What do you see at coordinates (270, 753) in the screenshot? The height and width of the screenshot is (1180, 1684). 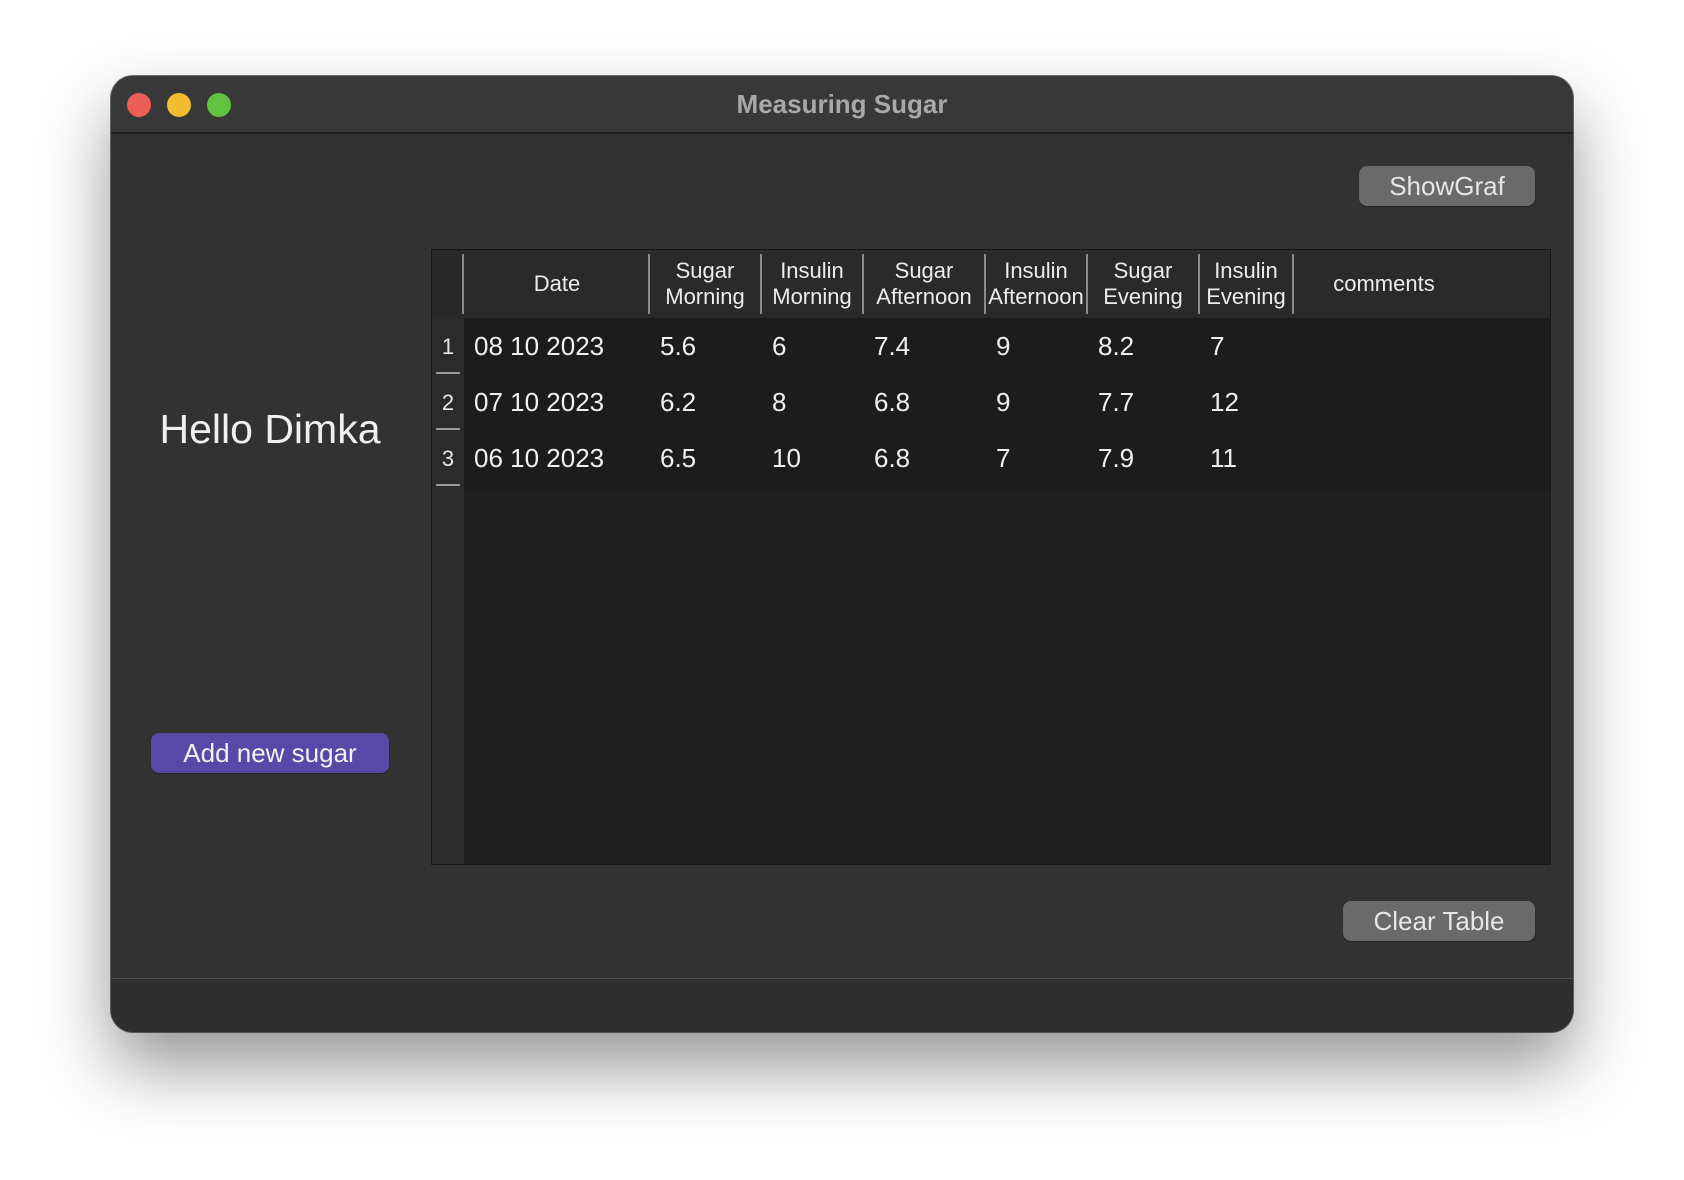 I see `add-new-sugar-button: Add new sugar` at bounding box center [270, 753].